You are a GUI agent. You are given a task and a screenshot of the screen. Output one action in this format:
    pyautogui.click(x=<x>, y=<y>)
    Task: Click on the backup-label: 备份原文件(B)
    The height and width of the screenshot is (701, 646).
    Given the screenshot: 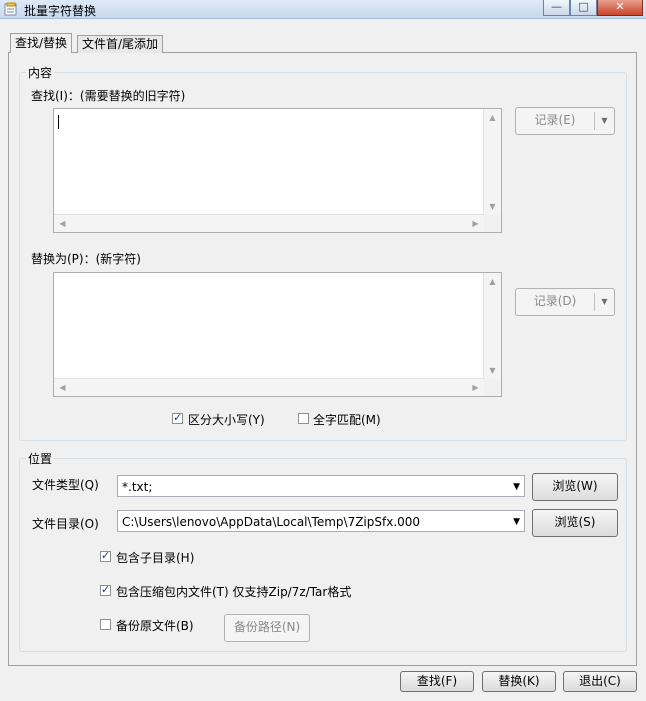 What is the action you would take?
    pyautogui.click(x=155, y=625)
    